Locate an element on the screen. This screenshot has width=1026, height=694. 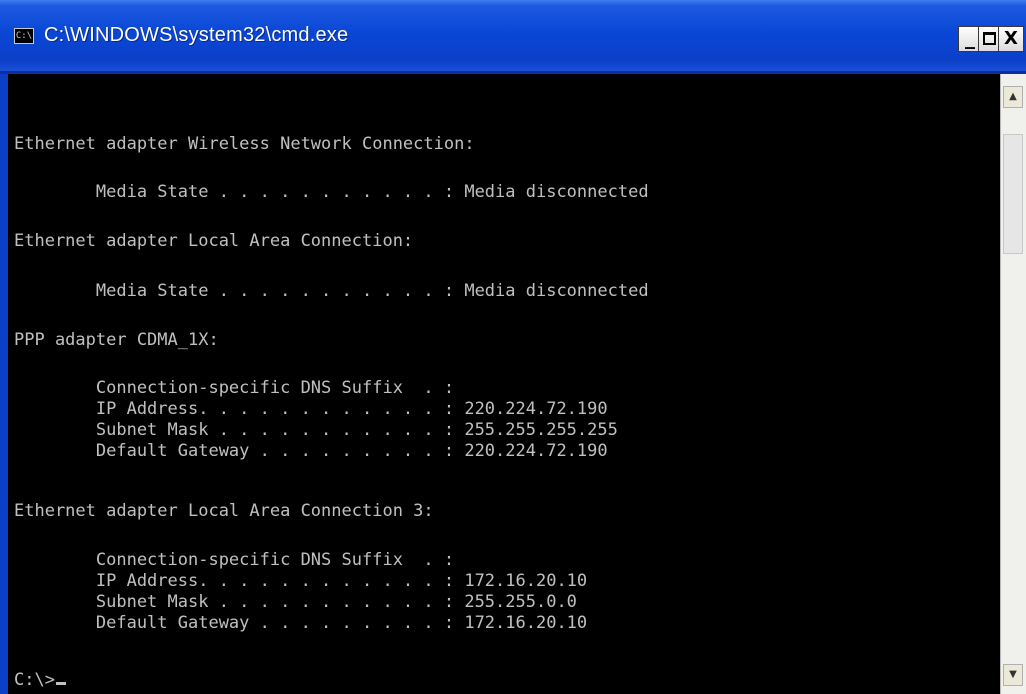
window-frame-left is located at coordinates (4, 384).